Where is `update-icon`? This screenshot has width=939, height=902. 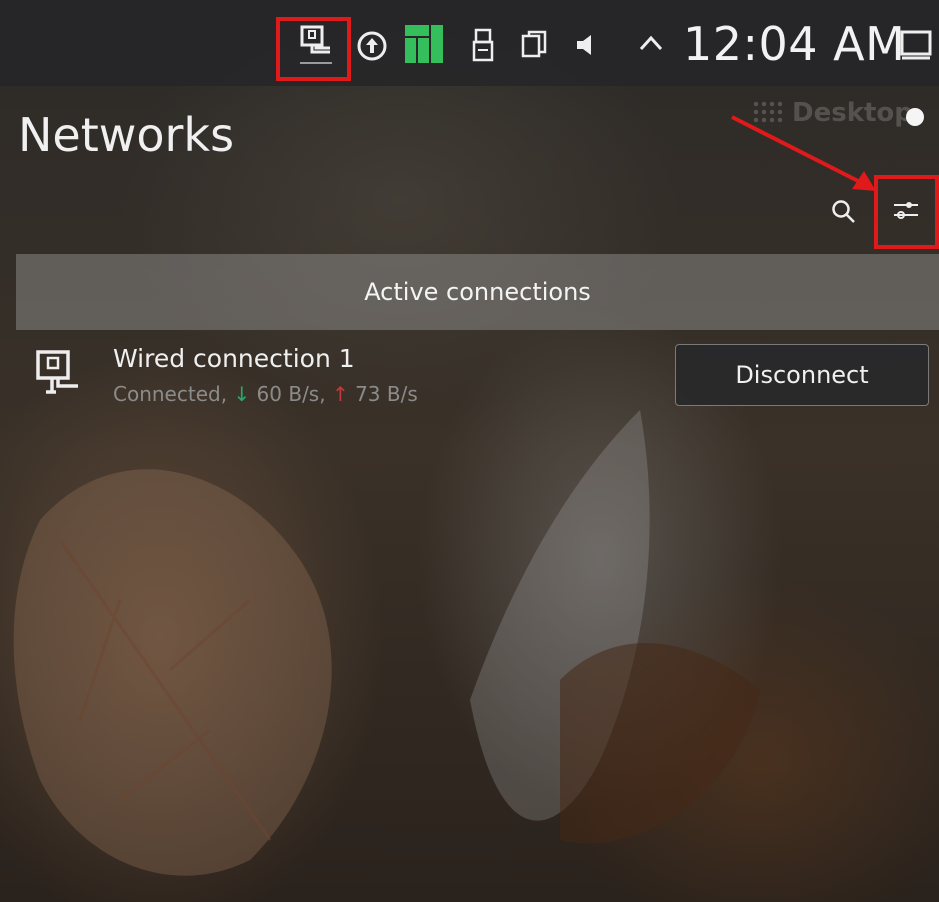 update-icon is located at coordinates (372, 46).